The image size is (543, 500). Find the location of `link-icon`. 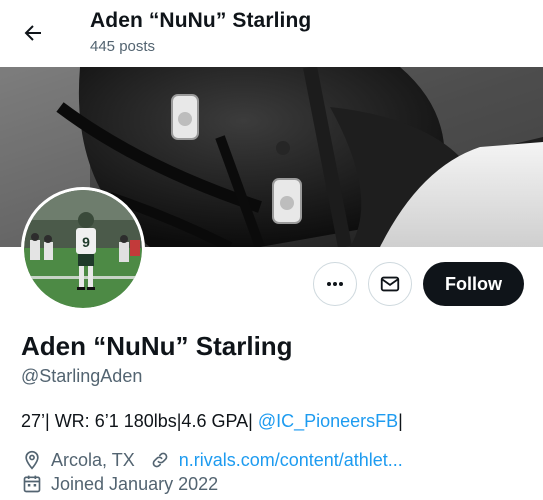

link-icon is located at coordinates (160, 460).